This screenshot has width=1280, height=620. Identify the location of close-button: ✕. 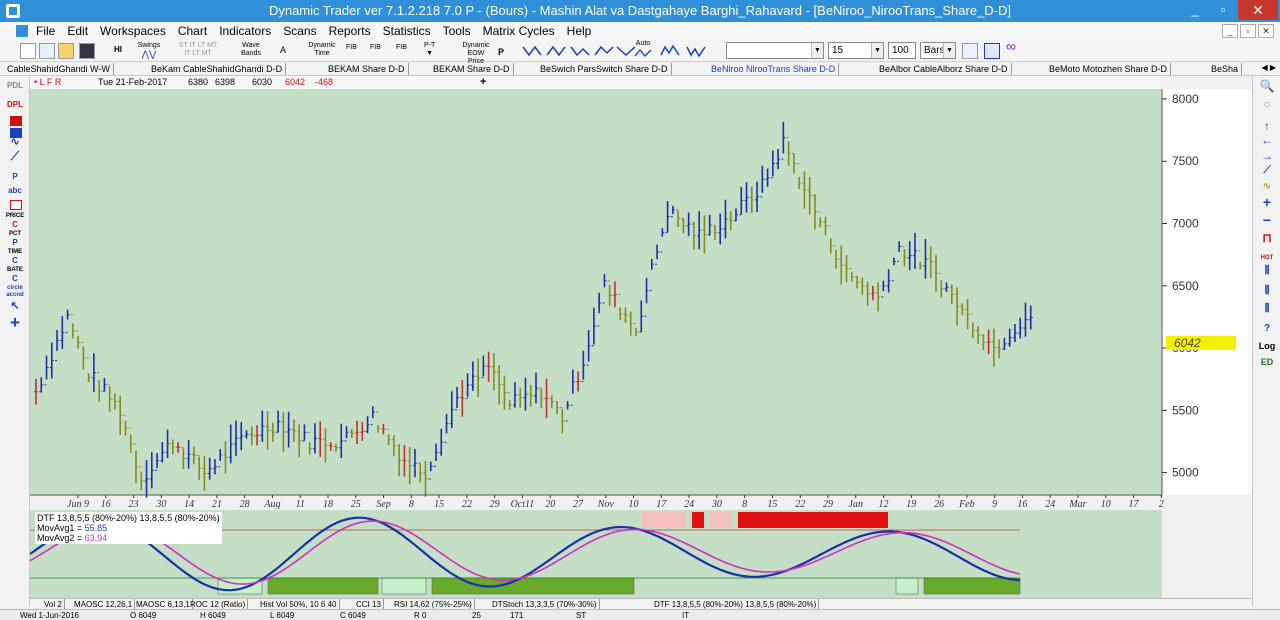
(1258, 10).